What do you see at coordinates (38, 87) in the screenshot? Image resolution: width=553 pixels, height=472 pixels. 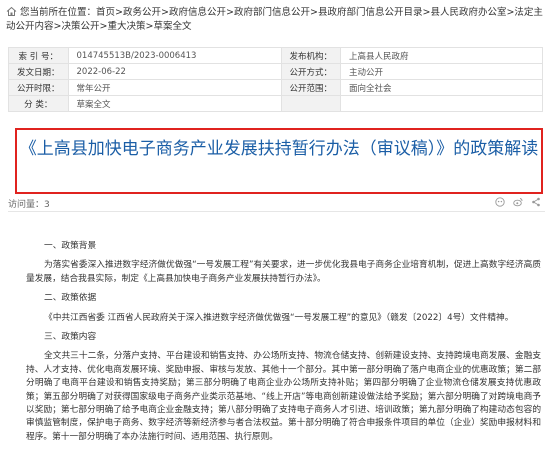 I see `meta-key: 公开时限：` at bounding box center [38, 87].